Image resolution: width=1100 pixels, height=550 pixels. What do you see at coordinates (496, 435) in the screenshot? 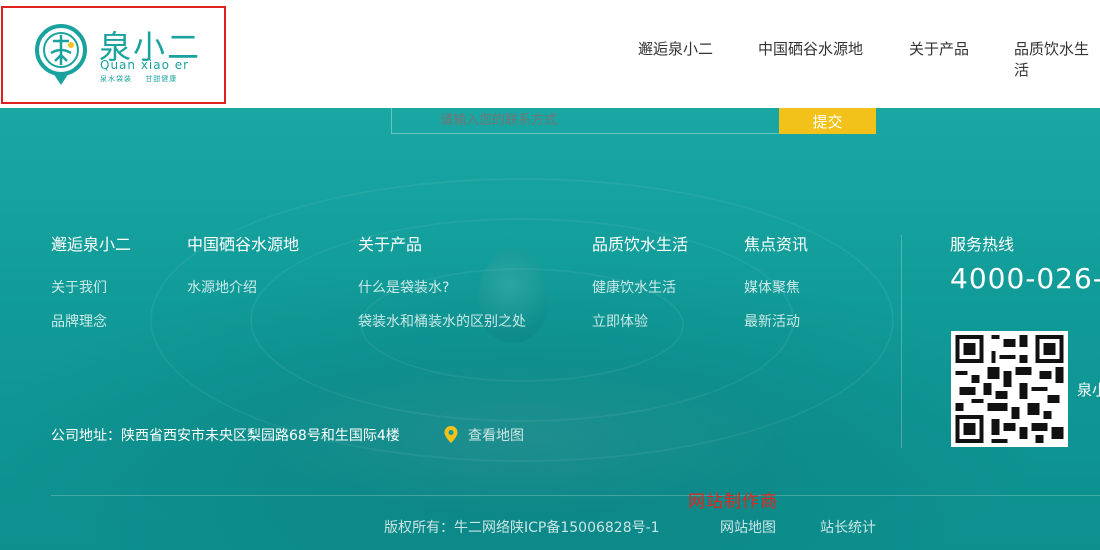
I see `view-map-link: 查看地图` at bounding box center [496, 435].